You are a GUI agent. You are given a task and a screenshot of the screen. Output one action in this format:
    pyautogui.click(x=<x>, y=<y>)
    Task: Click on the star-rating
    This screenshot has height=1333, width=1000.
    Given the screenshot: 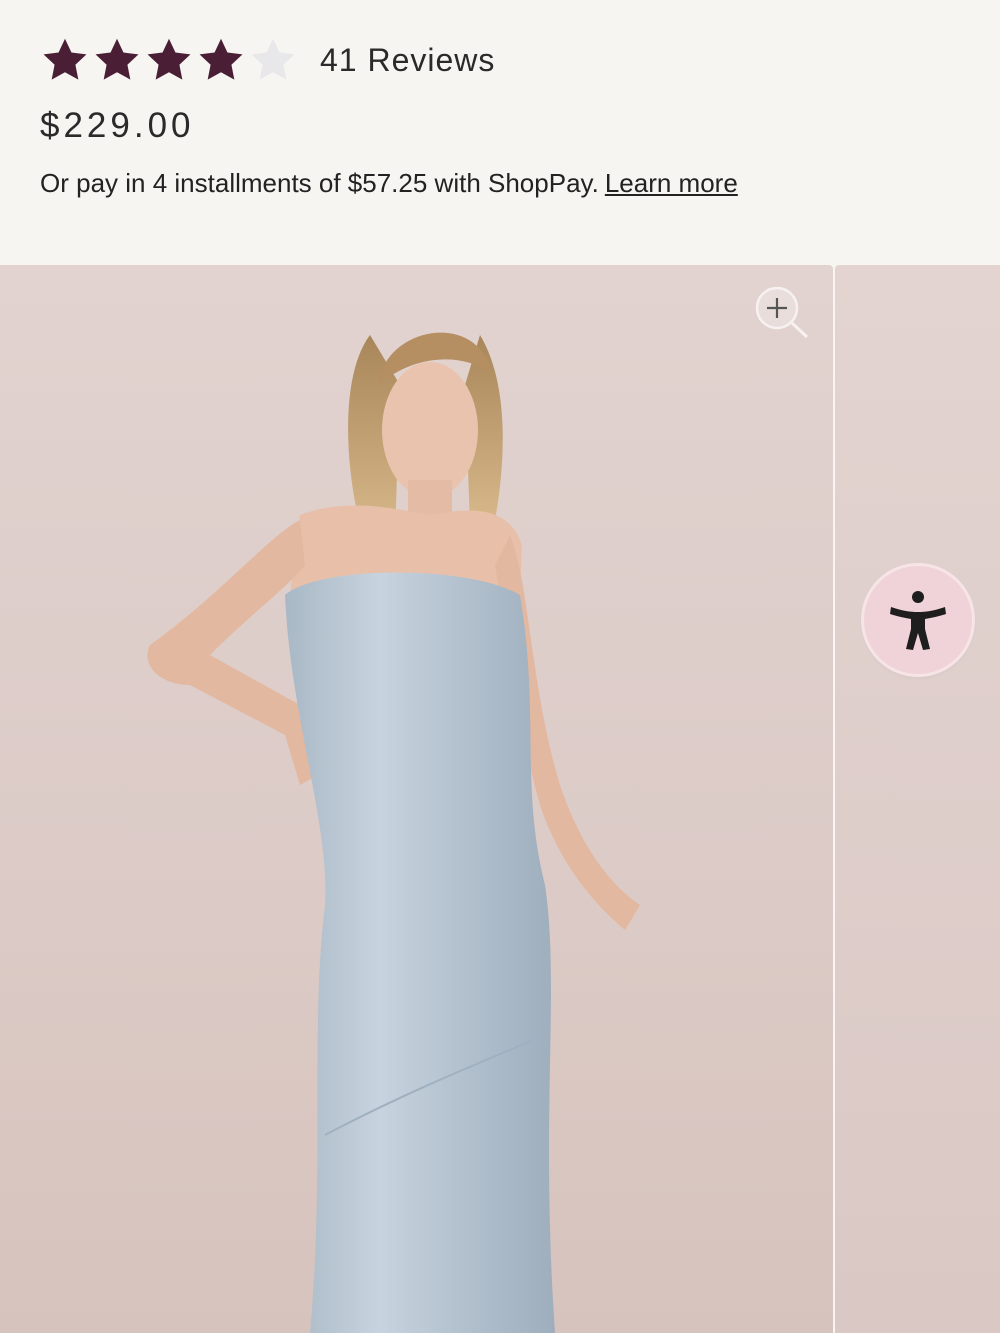 What is the action you would take?
    pyautogui.click(x=169, y=60)
    